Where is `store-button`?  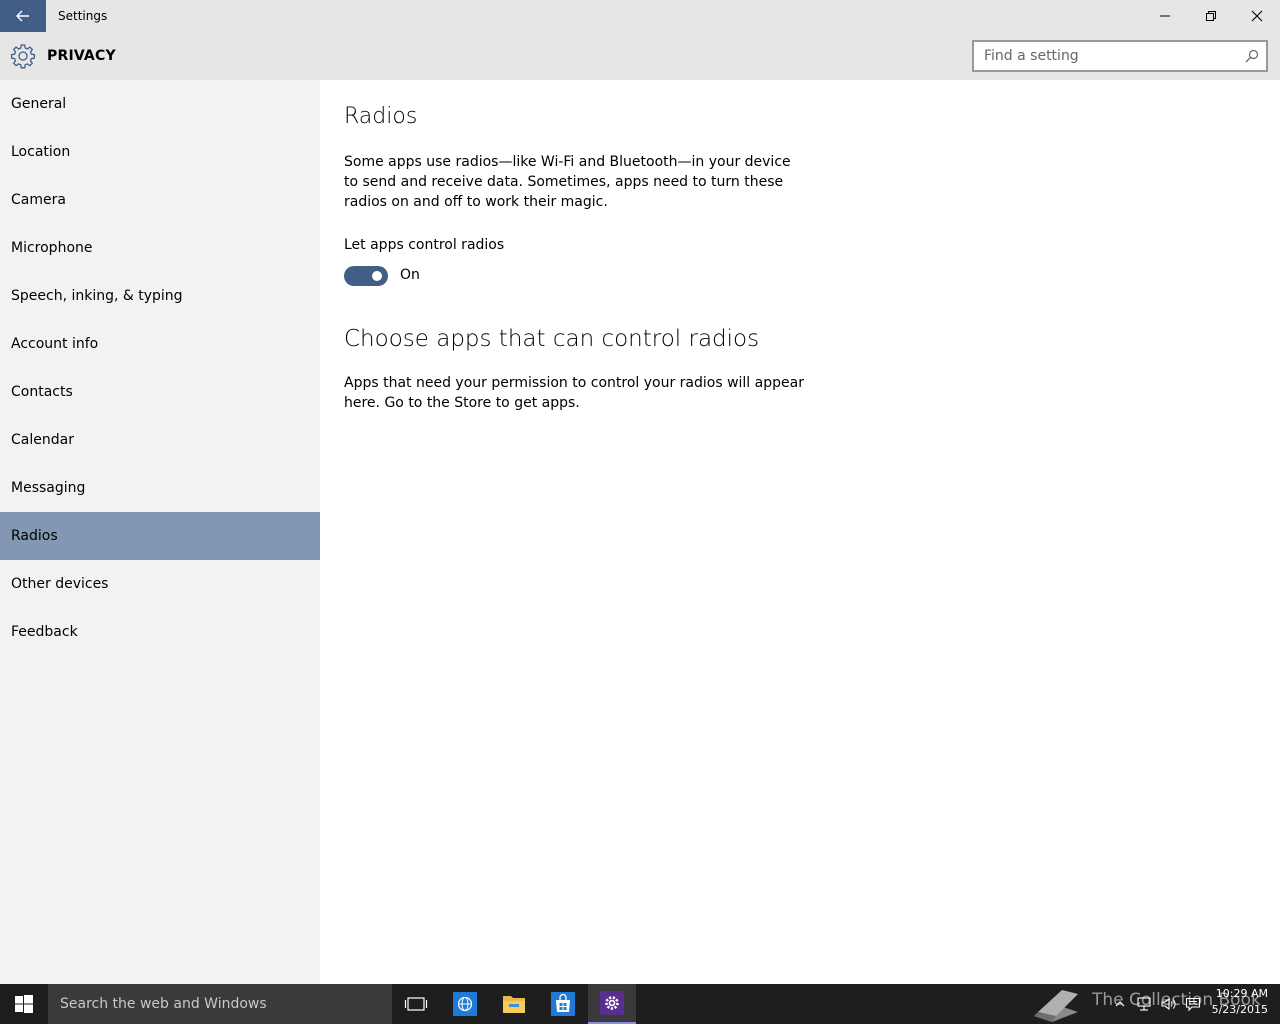 store-button is located at coordinates (563, 1004).